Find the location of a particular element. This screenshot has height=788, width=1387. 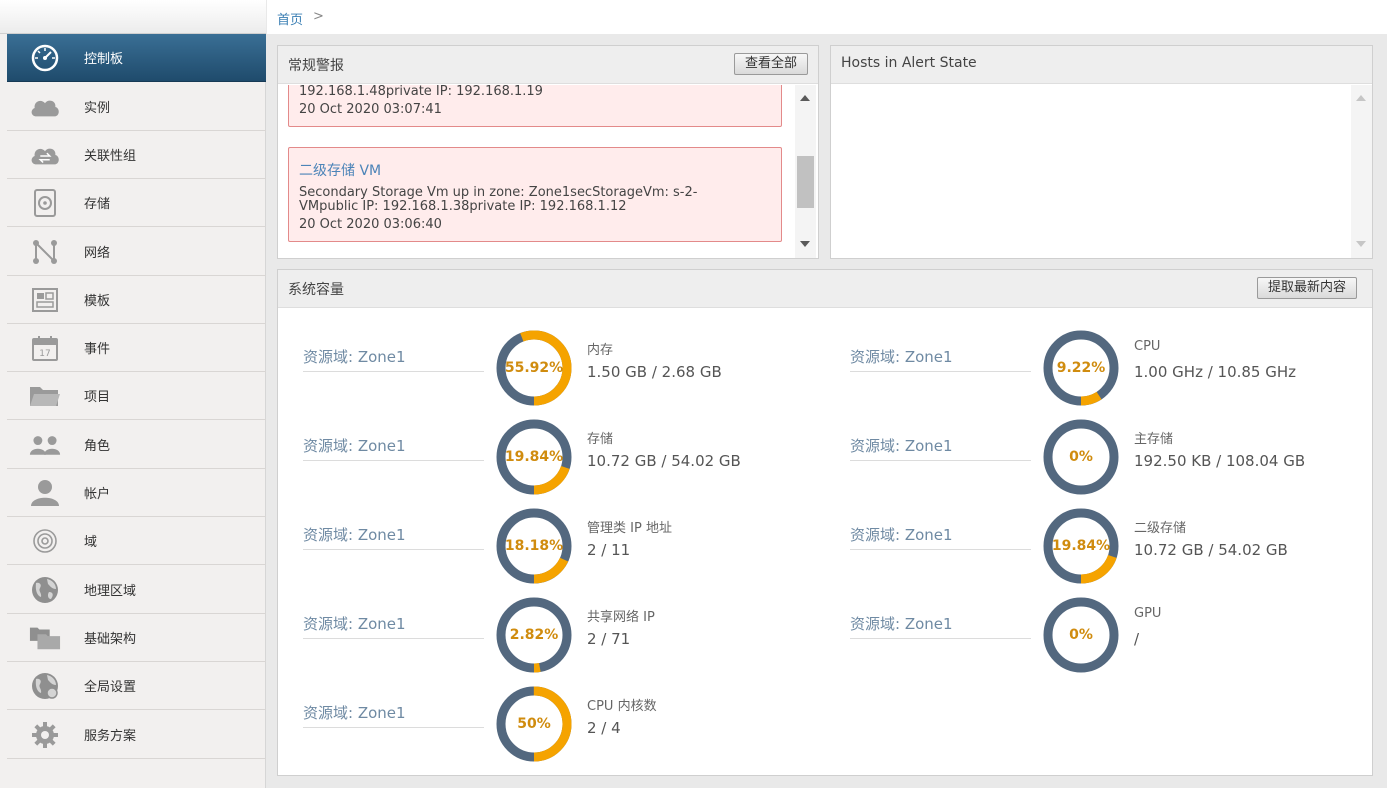

scroll-thumb is located at coordinates (805, 182).